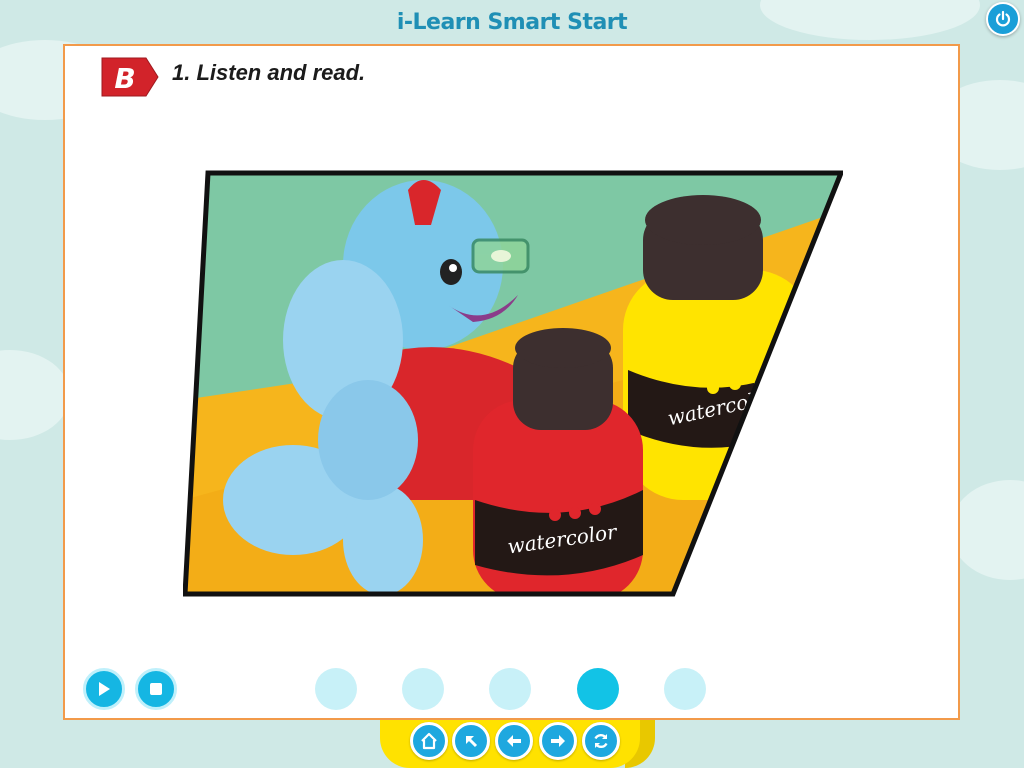  What do you see at coordinates (269, 72) in the screenshot?
I see `instruction-text: 1. Listen and read.` at bounding box center [269, 72].